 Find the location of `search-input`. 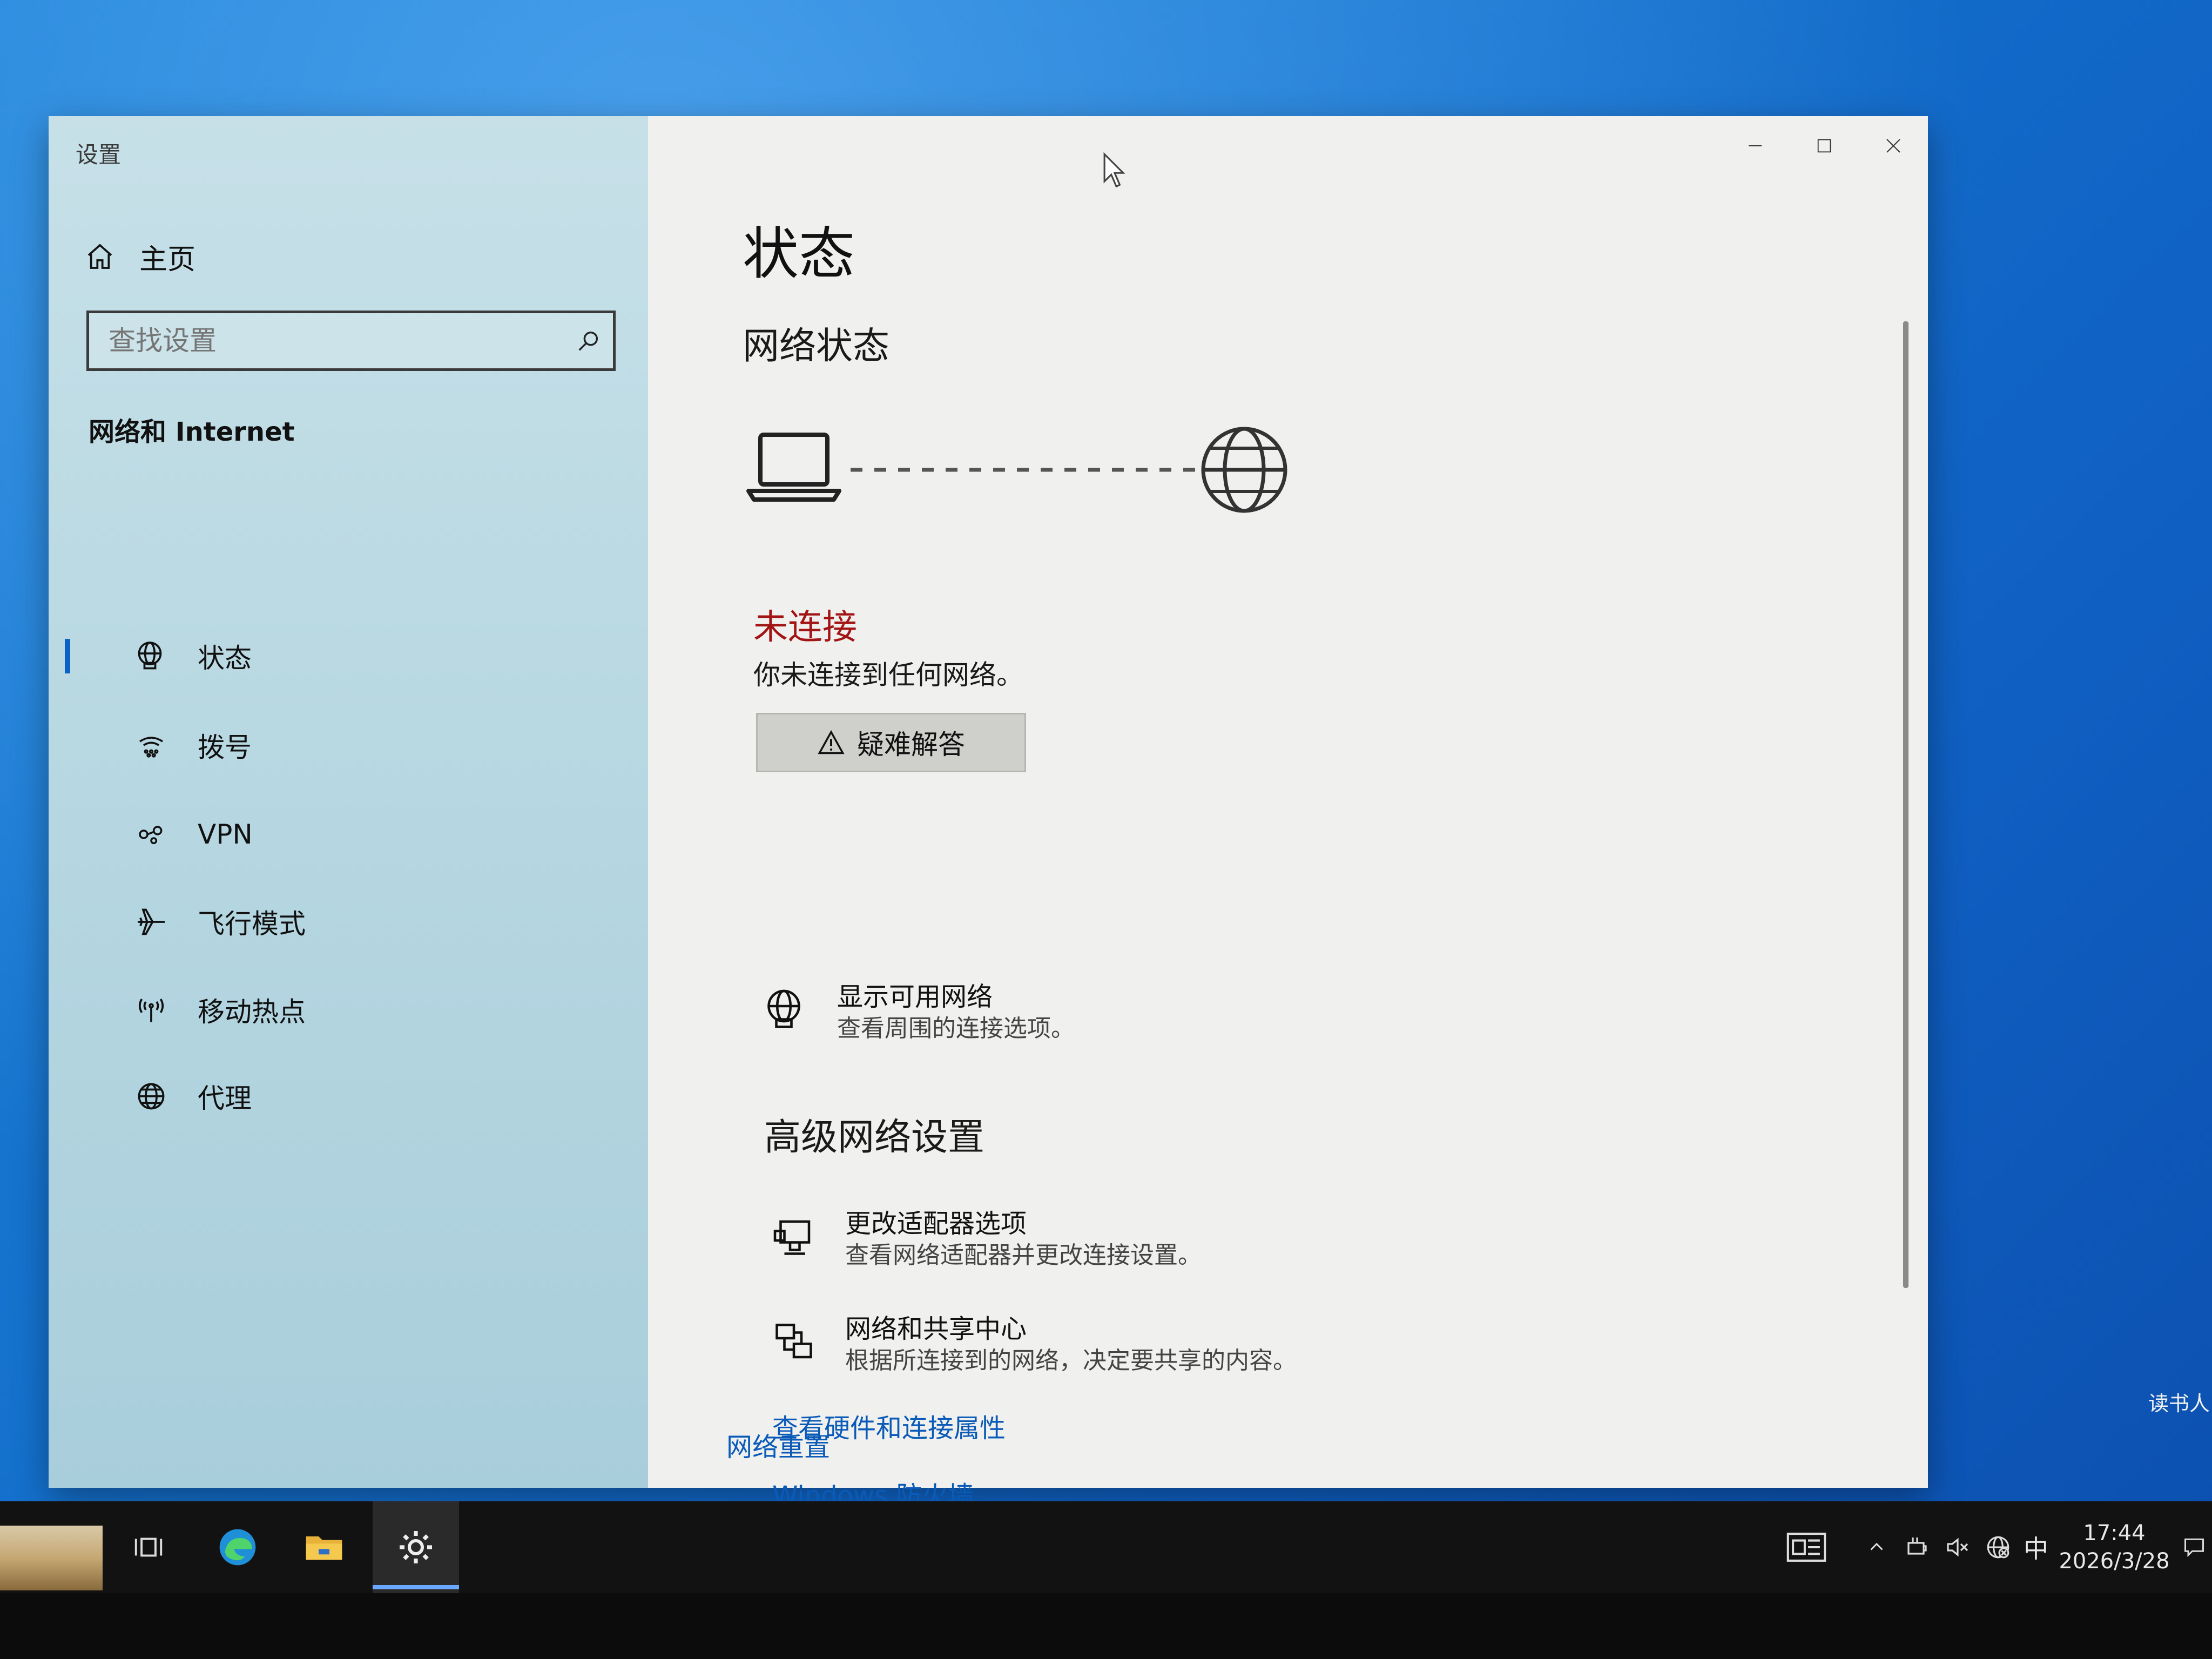

search-input is located at coordinates (326, 340).